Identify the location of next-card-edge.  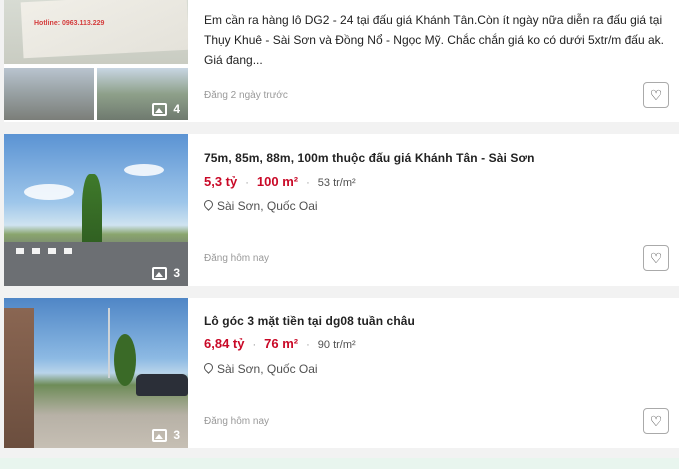
(339, 463).